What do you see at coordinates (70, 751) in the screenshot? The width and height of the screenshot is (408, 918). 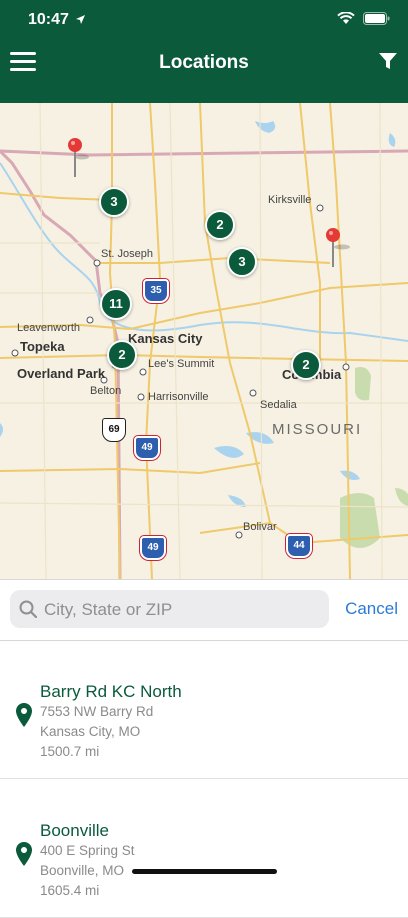 I see `location-distance: 1500.7 mi` at bounding box center [70, 751].